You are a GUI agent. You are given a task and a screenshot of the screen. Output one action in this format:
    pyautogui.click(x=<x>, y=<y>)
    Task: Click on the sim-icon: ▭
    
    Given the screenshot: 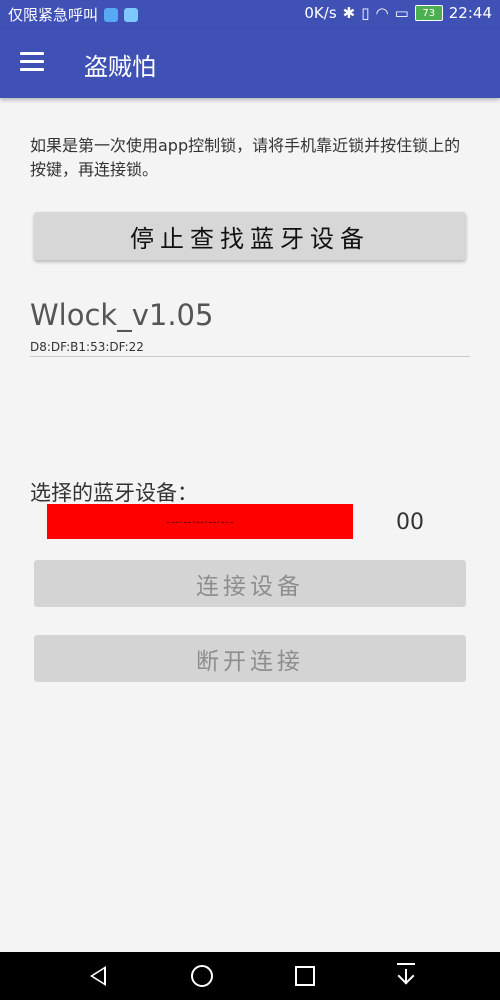 What is the action you would take?
    pyautogui.click(x=401, y=13)
    